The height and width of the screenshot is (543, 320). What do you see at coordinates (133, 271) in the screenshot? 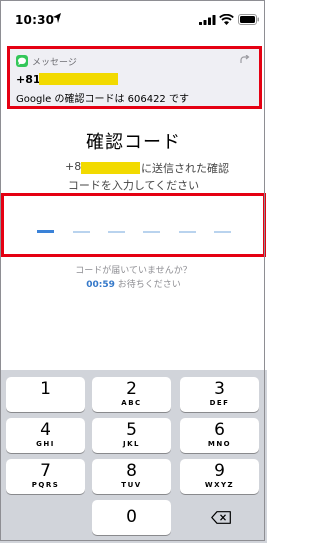
I see `resend-question: コードが届いていませんか？` at bounding box center [133, 271].